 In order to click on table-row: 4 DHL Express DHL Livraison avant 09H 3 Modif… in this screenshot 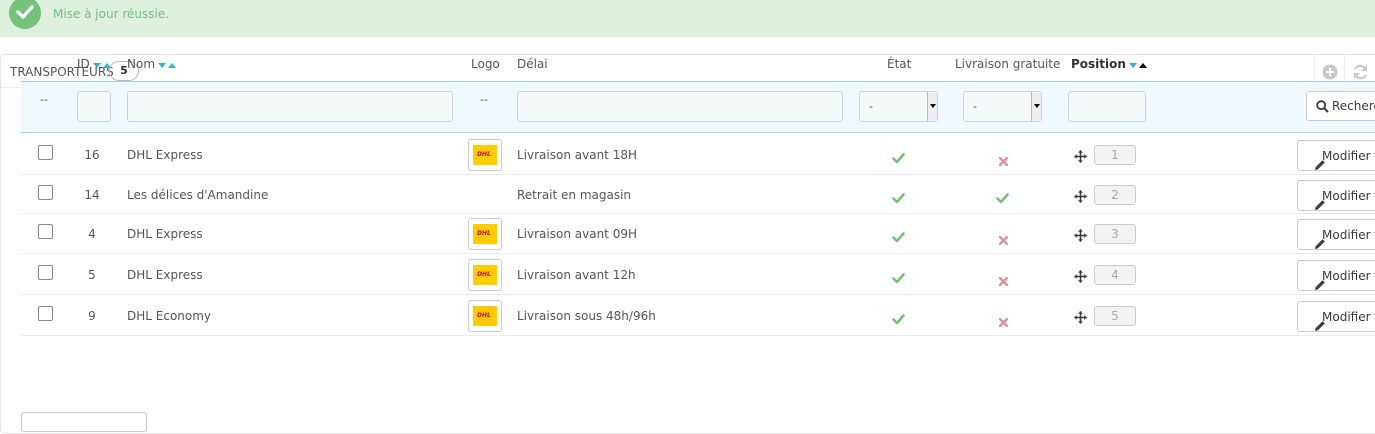, I will do `click(698, 234)`.